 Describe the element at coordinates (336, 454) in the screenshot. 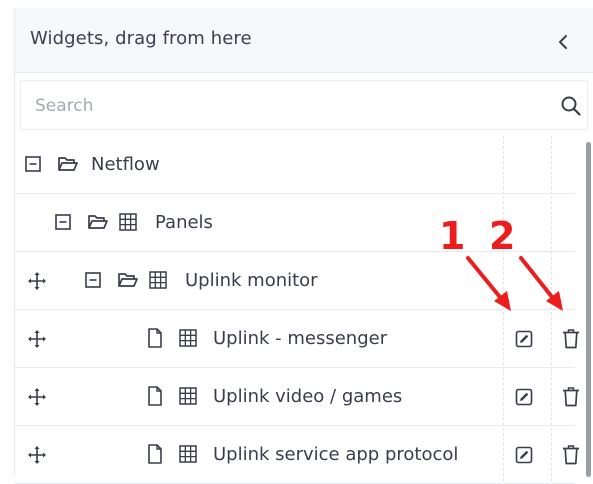

I see `tree-label-widget: Uplink service app protocol` at that location.